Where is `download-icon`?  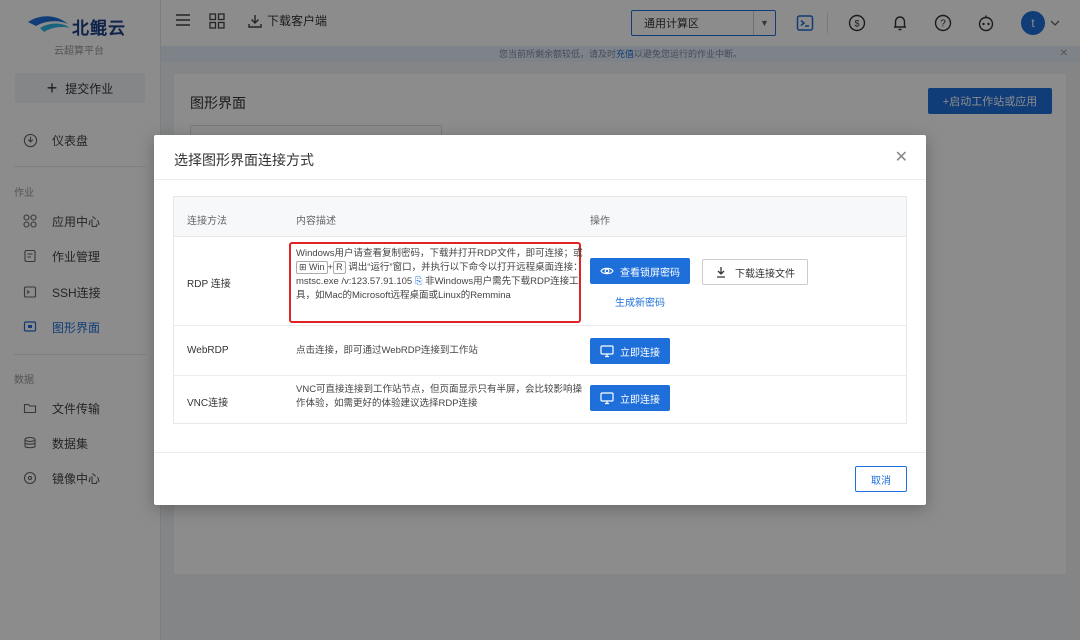 download-icon is located at coordinates (721, 272).